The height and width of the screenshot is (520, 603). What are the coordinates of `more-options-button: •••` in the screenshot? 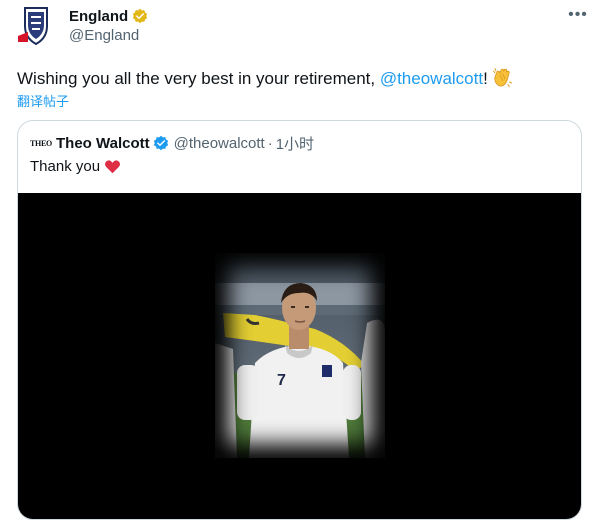 It's located at (578, 15).